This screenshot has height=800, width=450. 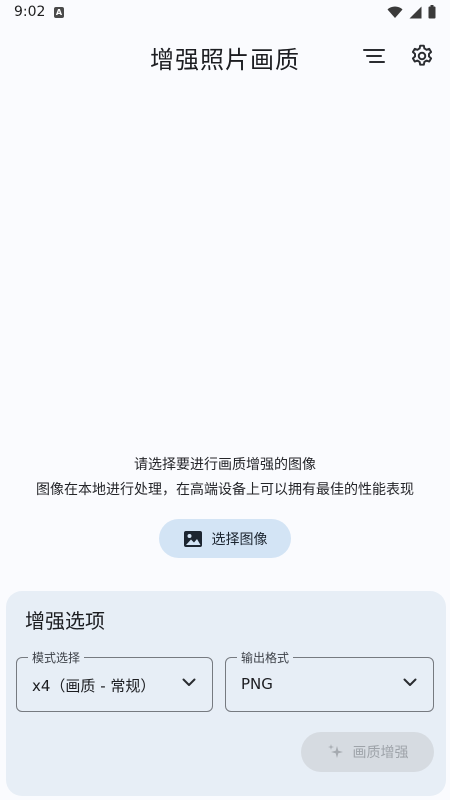 What do you see at coordinates (225, 465) in the screenshot?
I see `empty-state-line-1: 请选择要进行画质增强的图像` at bounding box center [225, 465].